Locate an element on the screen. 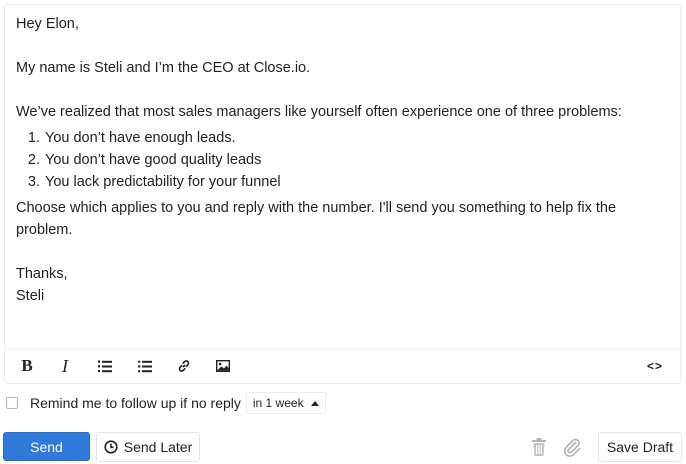  bullet-list-icon is located at coordinates (145, 366).